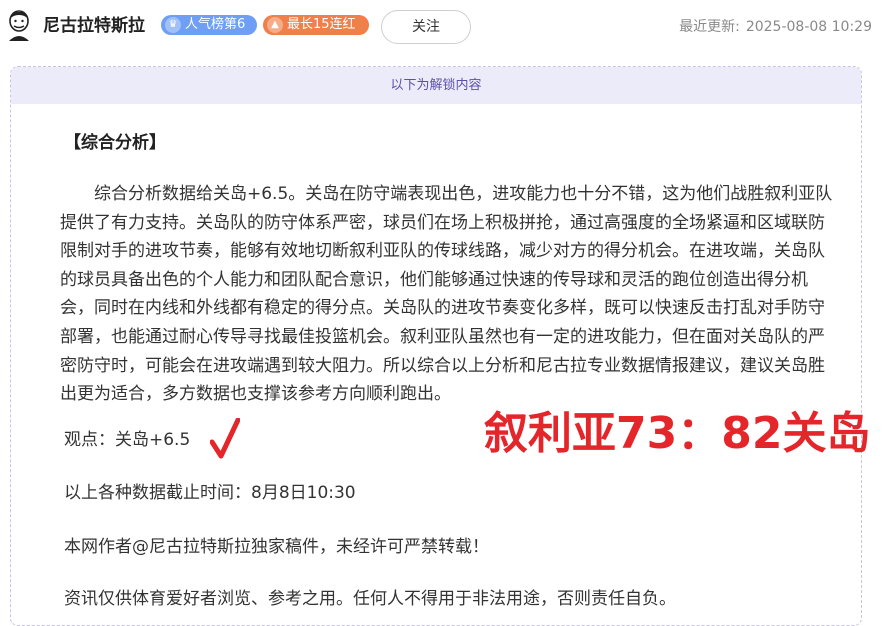 The width and height of the screenshot is (885, 626). I want to click on final-score-overlay: 叙利亚73：82关岛, so click(677, 433).